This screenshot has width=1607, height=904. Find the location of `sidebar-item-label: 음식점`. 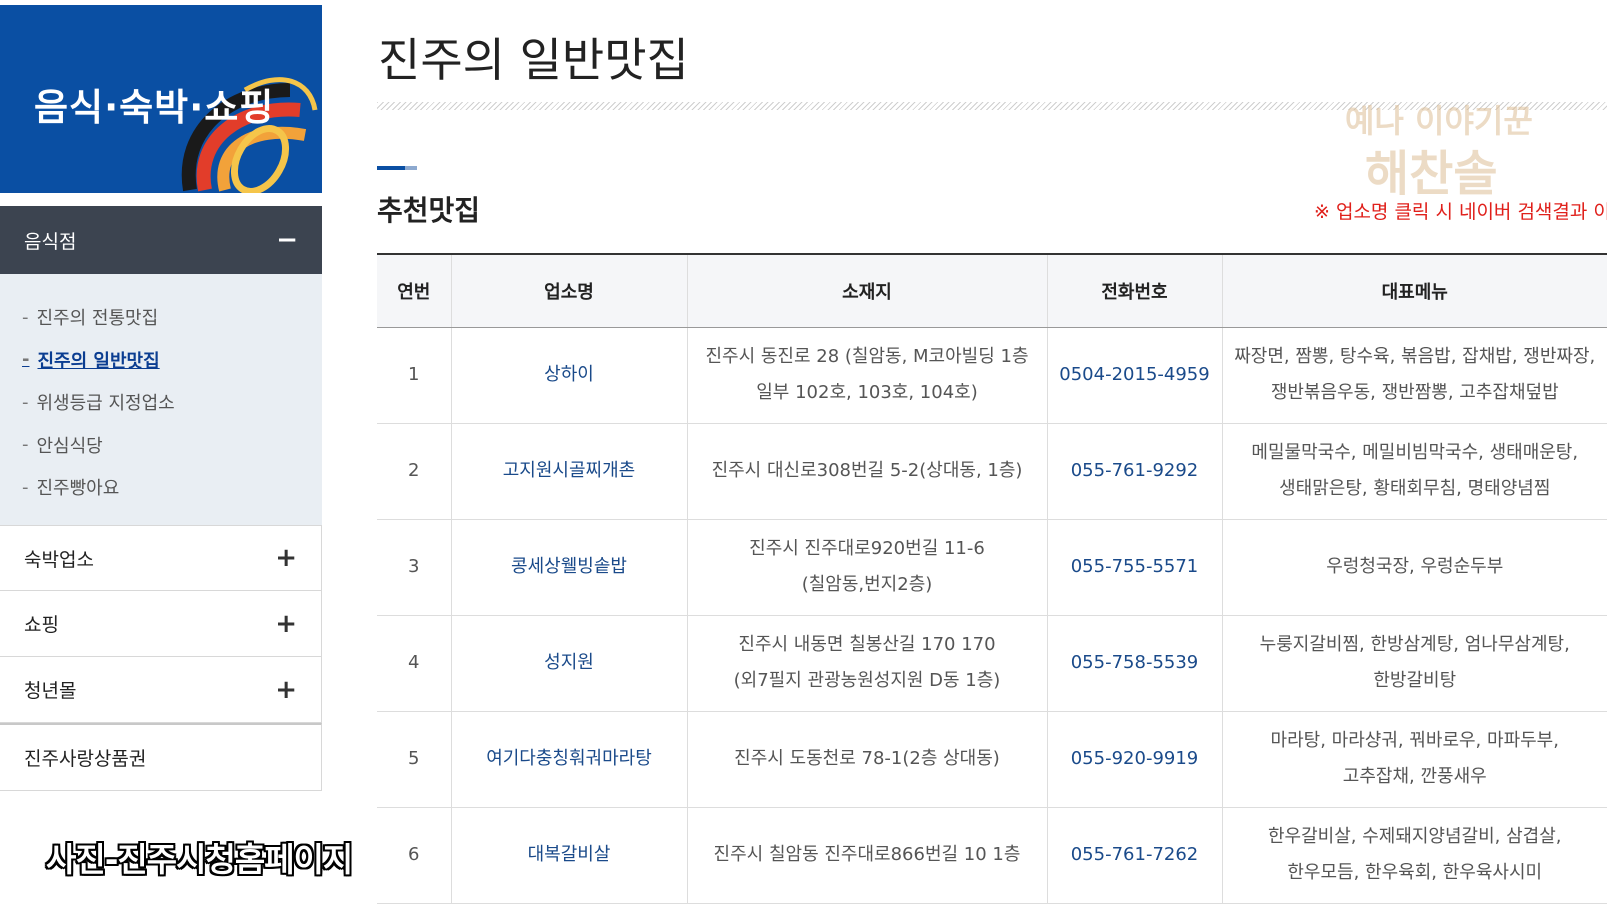

sidebar-item-label: 음식점 is located at coordinates (50, 241).